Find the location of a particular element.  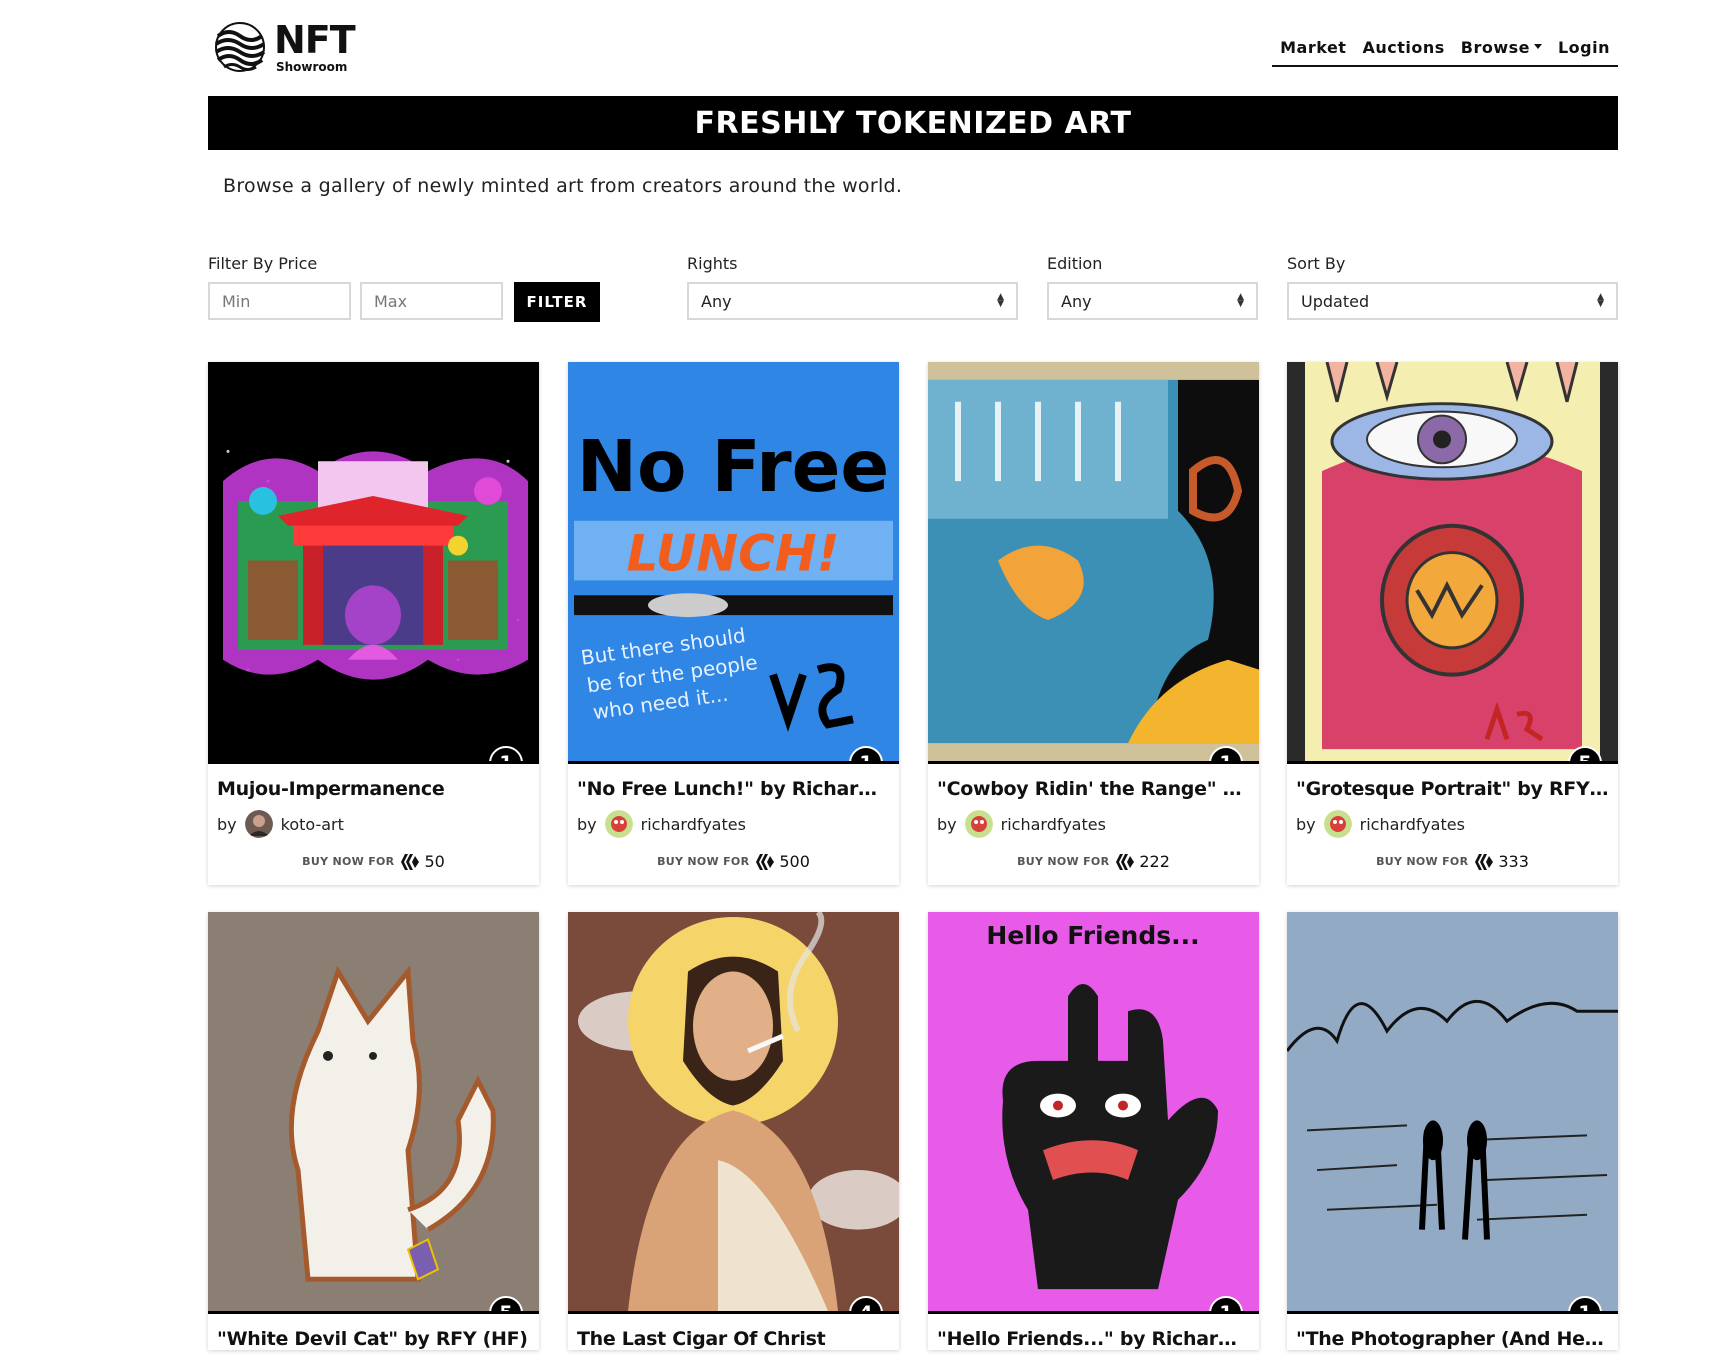

sort-select: Updated ▲ ▼ is located at coordinates (1452, 301).